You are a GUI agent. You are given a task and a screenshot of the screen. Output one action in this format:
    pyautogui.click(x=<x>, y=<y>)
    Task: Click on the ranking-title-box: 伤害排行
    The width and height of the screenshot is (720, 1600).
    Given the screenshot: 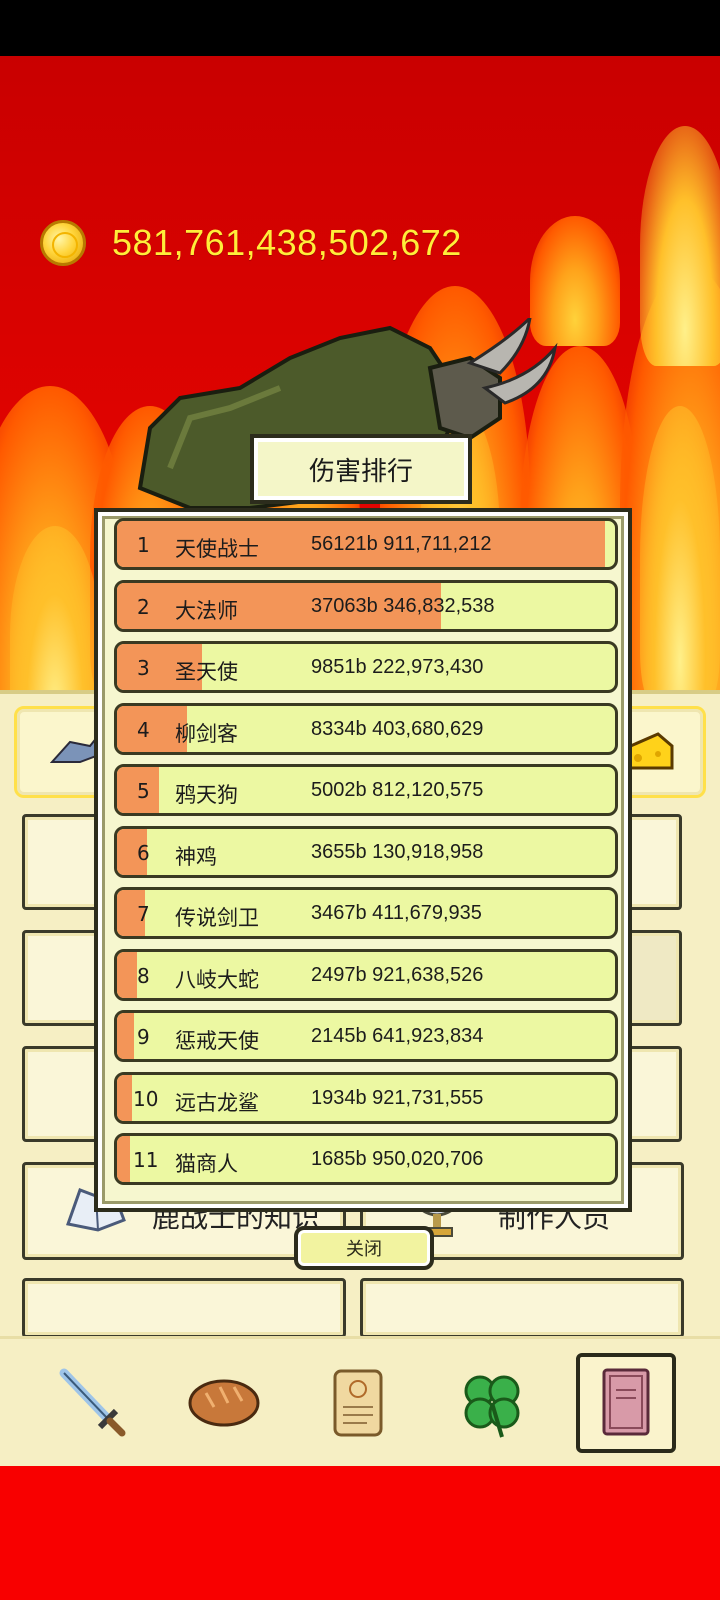 What is the action you would take?
    pyautogui.click(x=361, y=469)
    